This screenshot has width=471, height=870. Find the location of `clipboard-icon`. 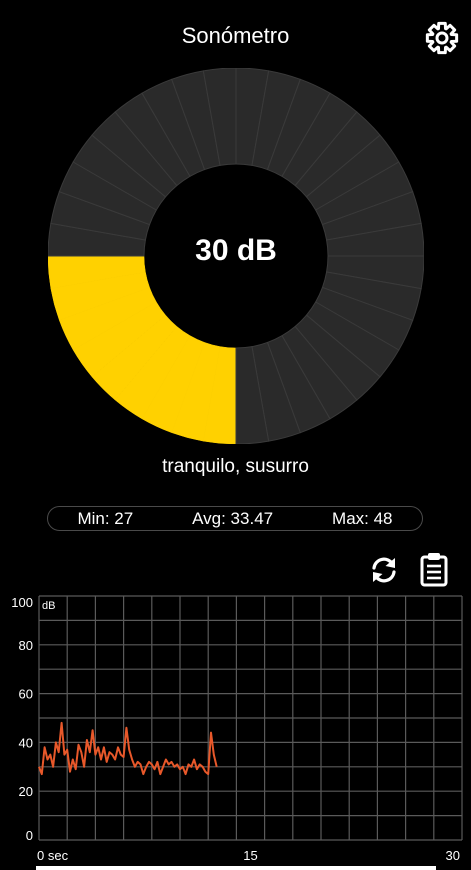

clipboard-icon is located at coordinates (434, 570).